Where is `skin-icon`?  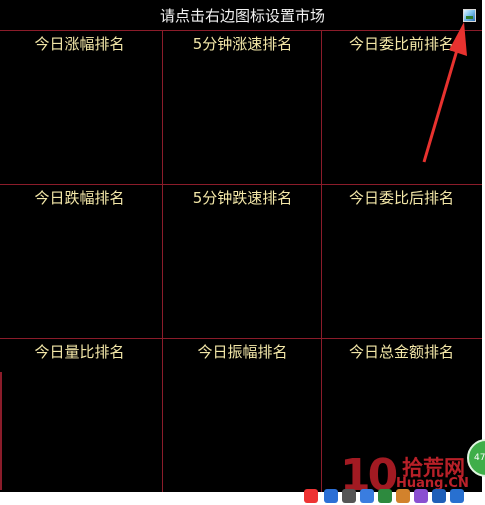
skin-icon is located at coordinates (403, 496).